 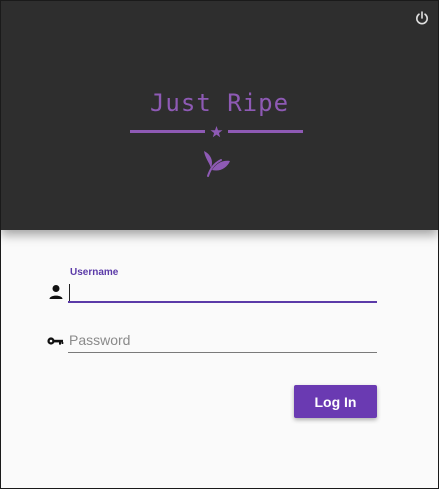 What do you see at coordinates (55, 341) in the screenshot?
I see `key-icon` at bounding box center [55, 341].